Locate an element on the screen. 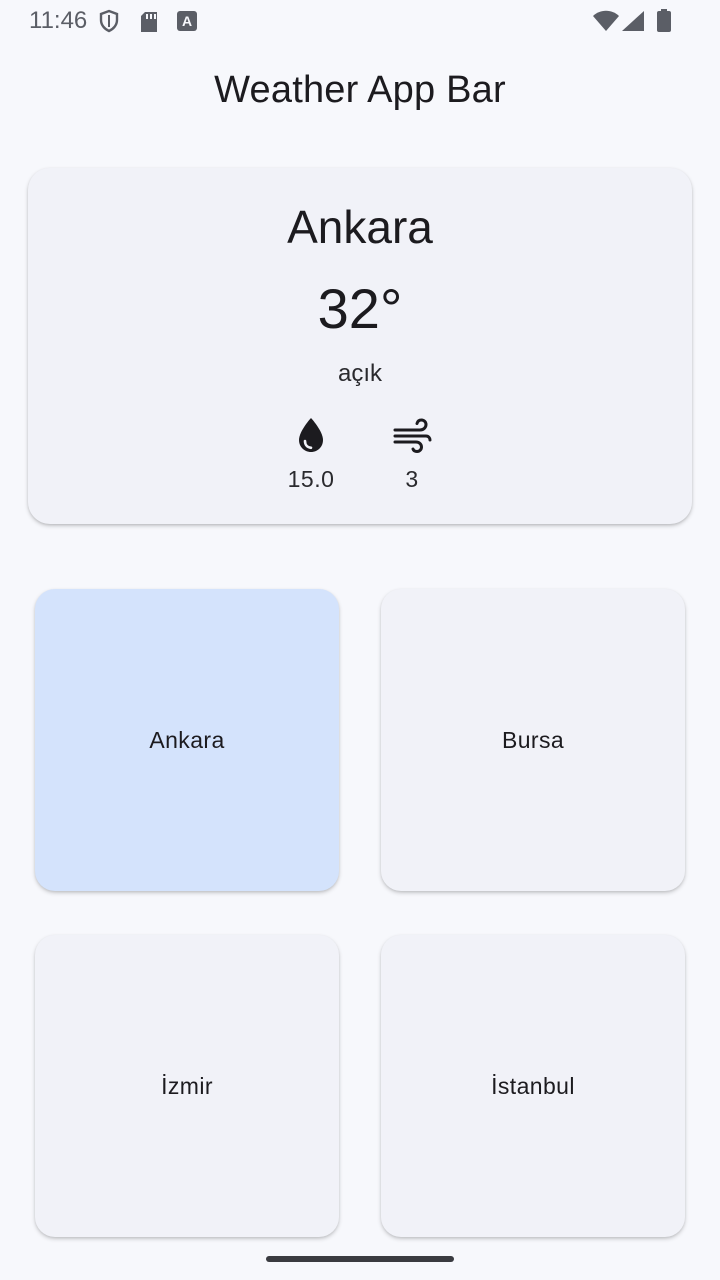 The image size is (720, 1280). font-a-icon: A is located at coordinates (187, 23).